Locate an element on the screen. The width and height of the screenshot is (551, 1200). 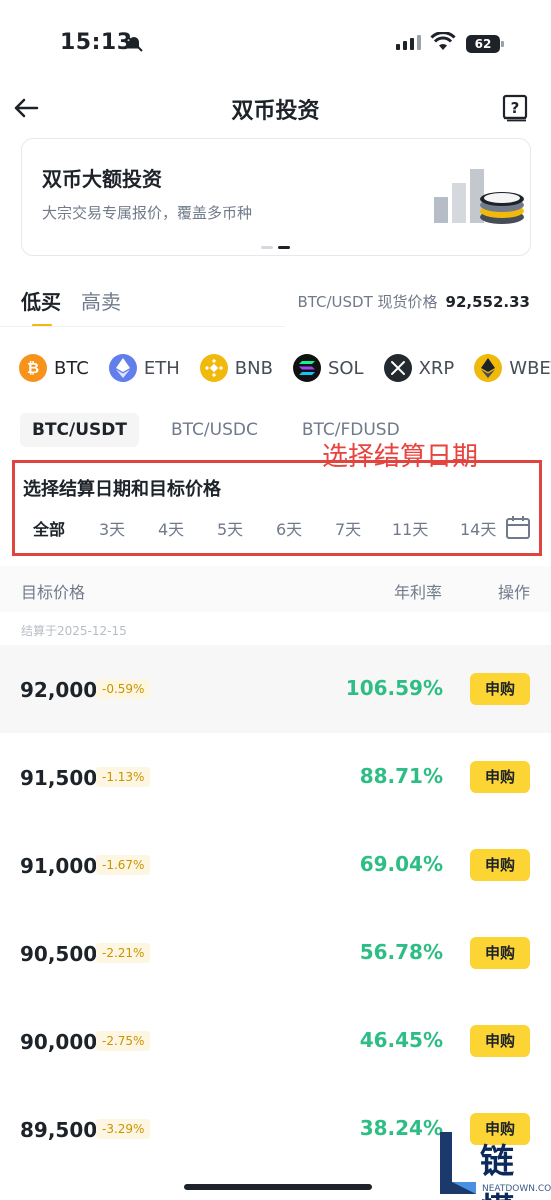
status-bar: 15:13 62 is located at coordinates (275, 40).